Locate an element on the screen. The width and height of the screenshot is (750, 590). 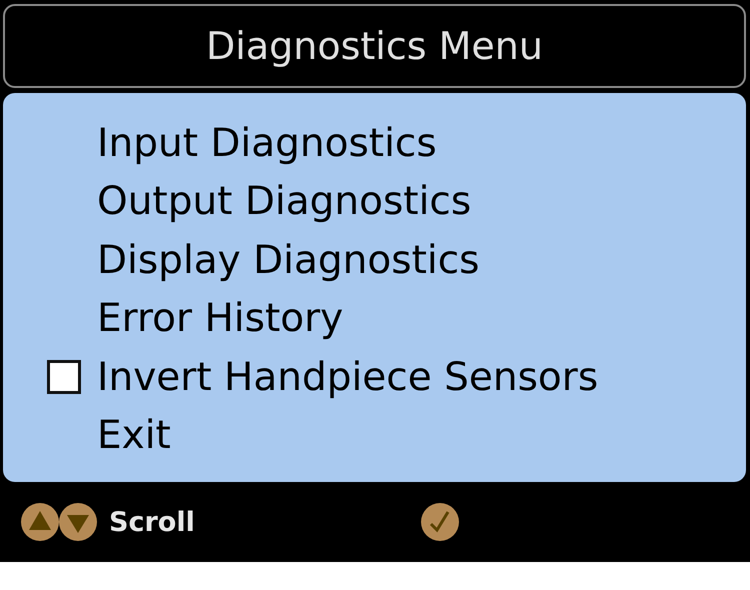
menu-item: Input Diagnostics is located at coordinates (267, 143).